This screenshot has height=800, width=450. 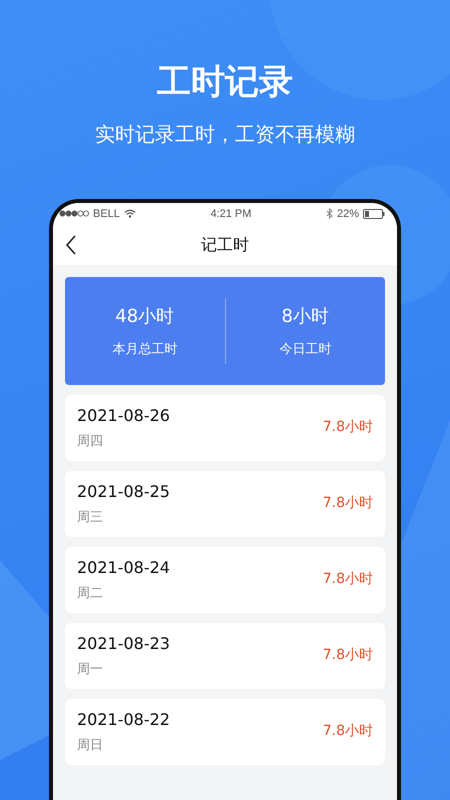 I want to click on record-weekday: 周三, so click(x=90, y=518).